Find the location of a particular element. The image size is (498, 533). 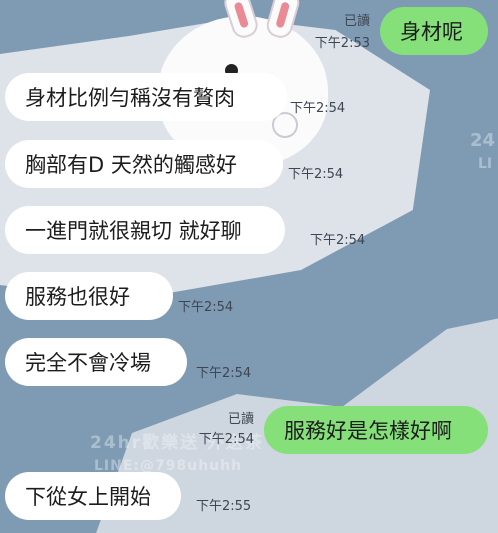

message-bubble-outgoing: 服務好是怎樣好啊 is located at coordinates (376, 430).